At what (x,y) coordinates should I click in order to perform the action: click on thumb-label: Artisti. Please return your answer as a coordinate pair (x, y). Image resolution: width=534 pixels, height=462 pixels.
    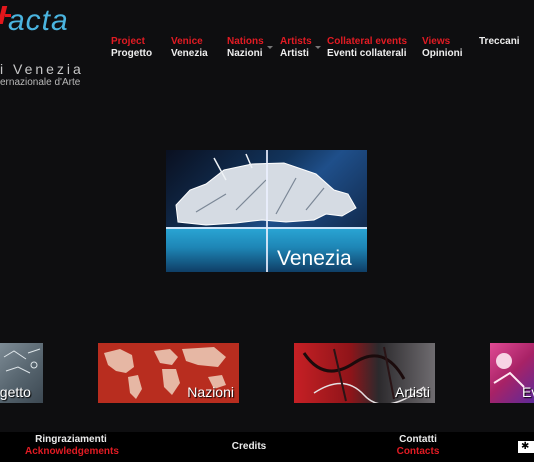
    Looking at the image, I should click on (412, 392).